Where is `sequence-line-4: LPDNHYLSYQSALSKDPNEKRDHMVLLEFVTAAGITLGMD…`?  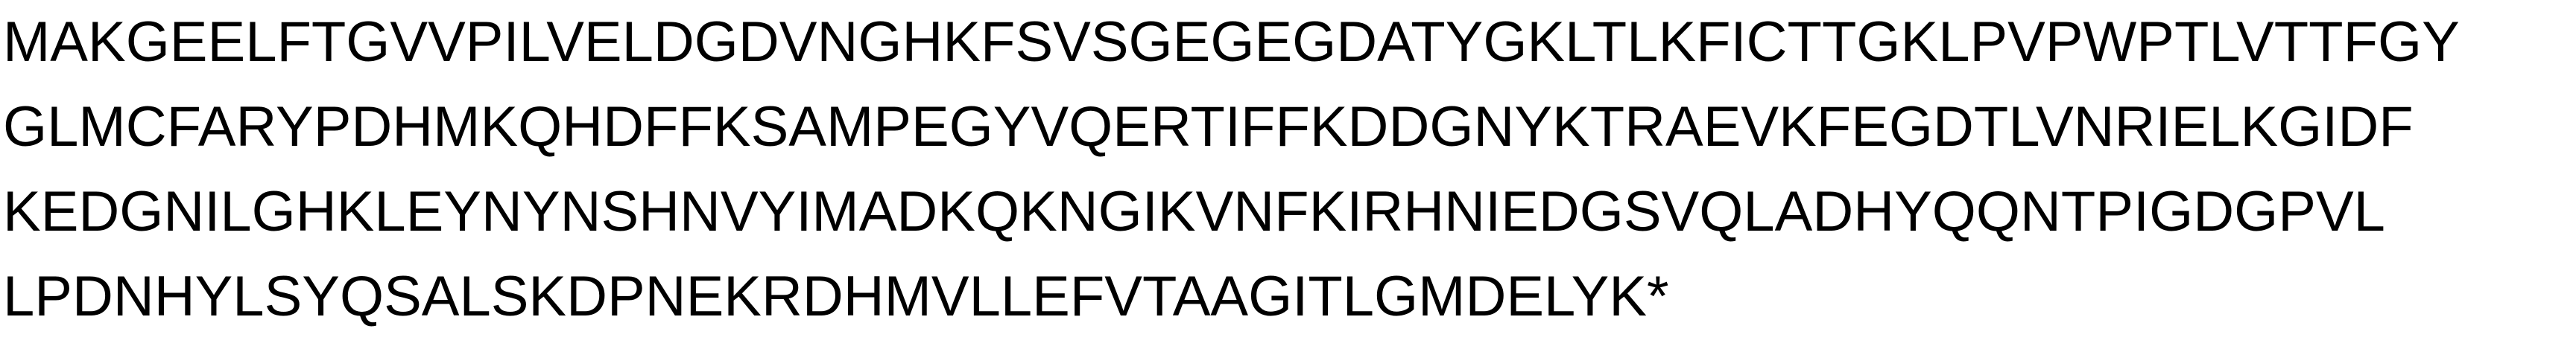
sequence-line-4: LPDNHYLSYQSALSKDPNEKRDHMVLLEFVTAAGITLGMD… is located at coordinates (836, 296).